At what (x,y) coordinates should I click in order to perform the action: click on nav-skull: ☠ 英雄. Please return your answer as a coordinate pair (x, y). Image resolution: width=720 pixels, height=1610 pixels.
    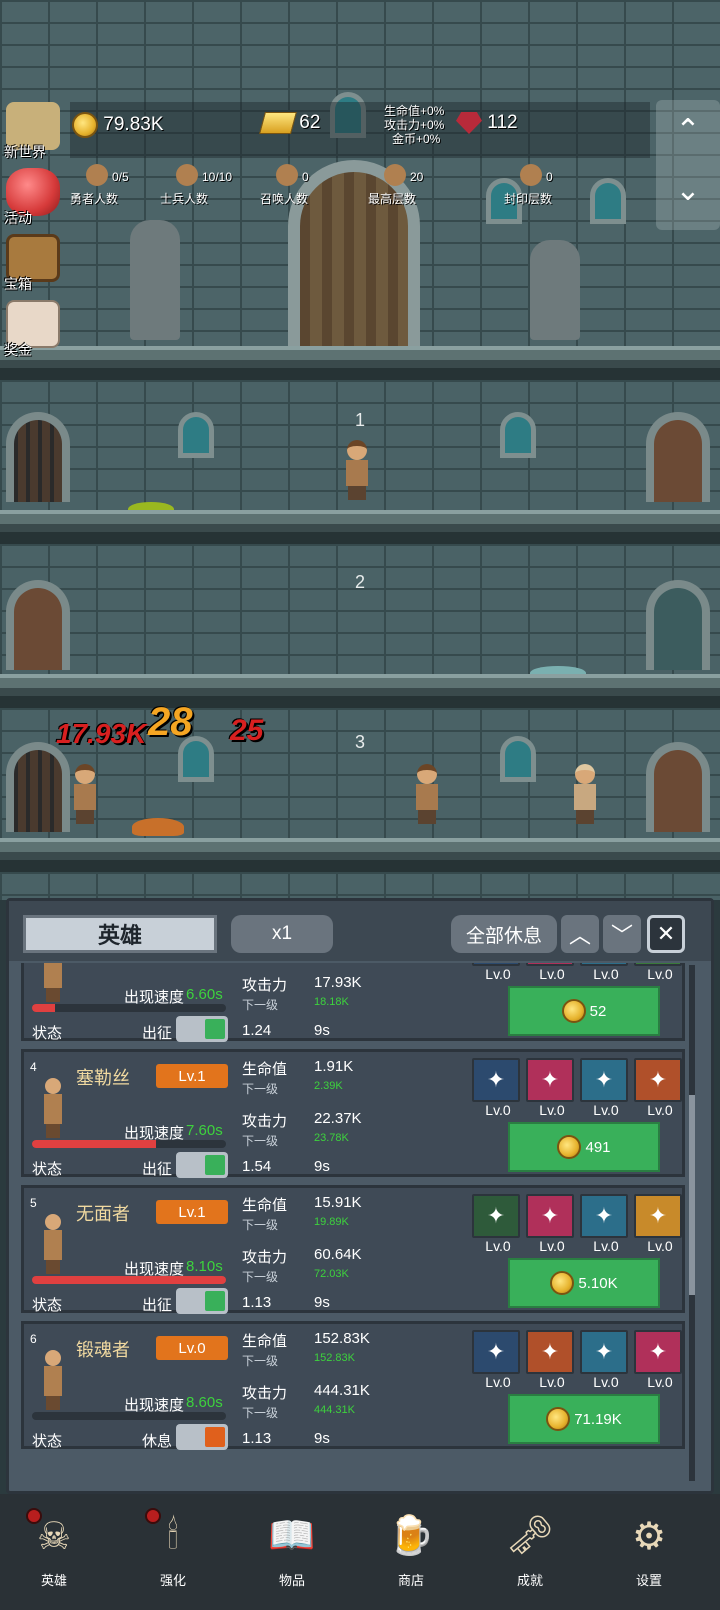
    Looking at the image, I should click on (54, 1552).